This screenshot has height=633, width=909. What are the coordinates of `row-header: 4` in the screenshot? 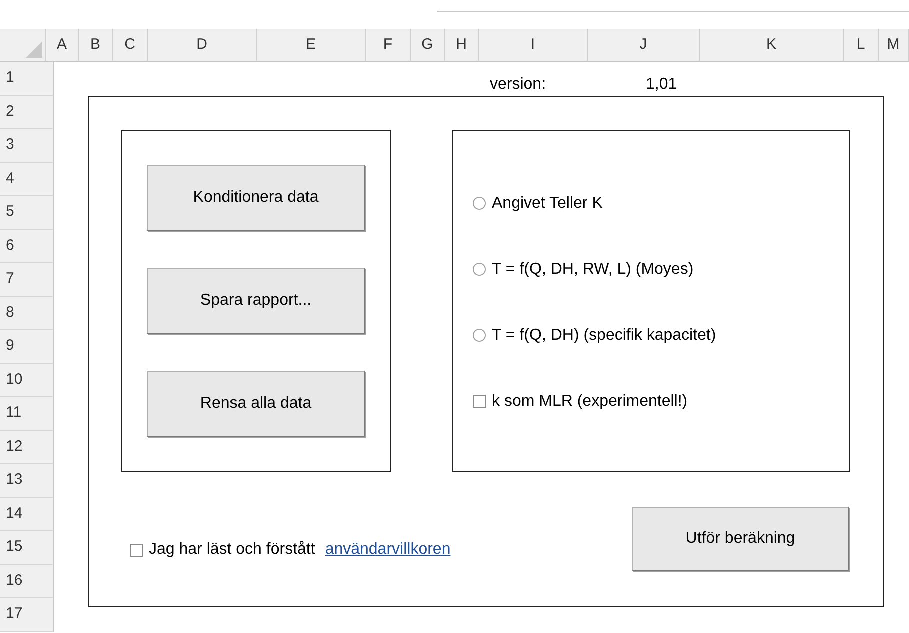 It's located at (10, 179).